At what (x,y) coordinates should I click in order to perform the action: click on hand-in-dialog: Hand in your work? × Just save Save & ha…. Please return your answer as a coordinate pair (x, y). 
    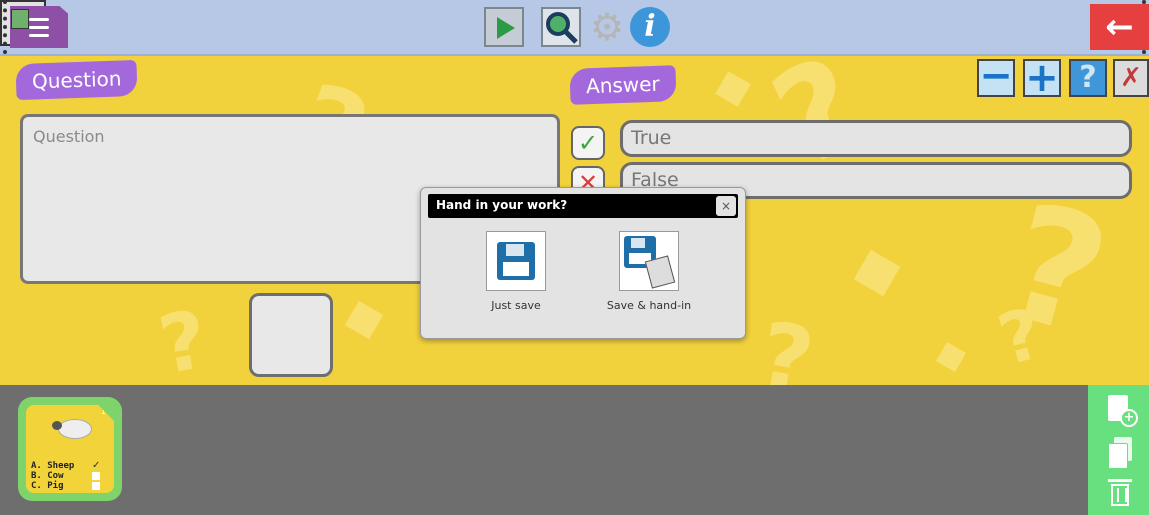
    Looking at the image, I should click on (583, 263).